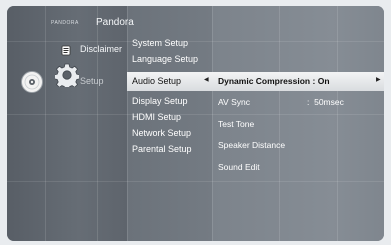  I want to click on dynamic-compression-value: On, so click(323, 81).